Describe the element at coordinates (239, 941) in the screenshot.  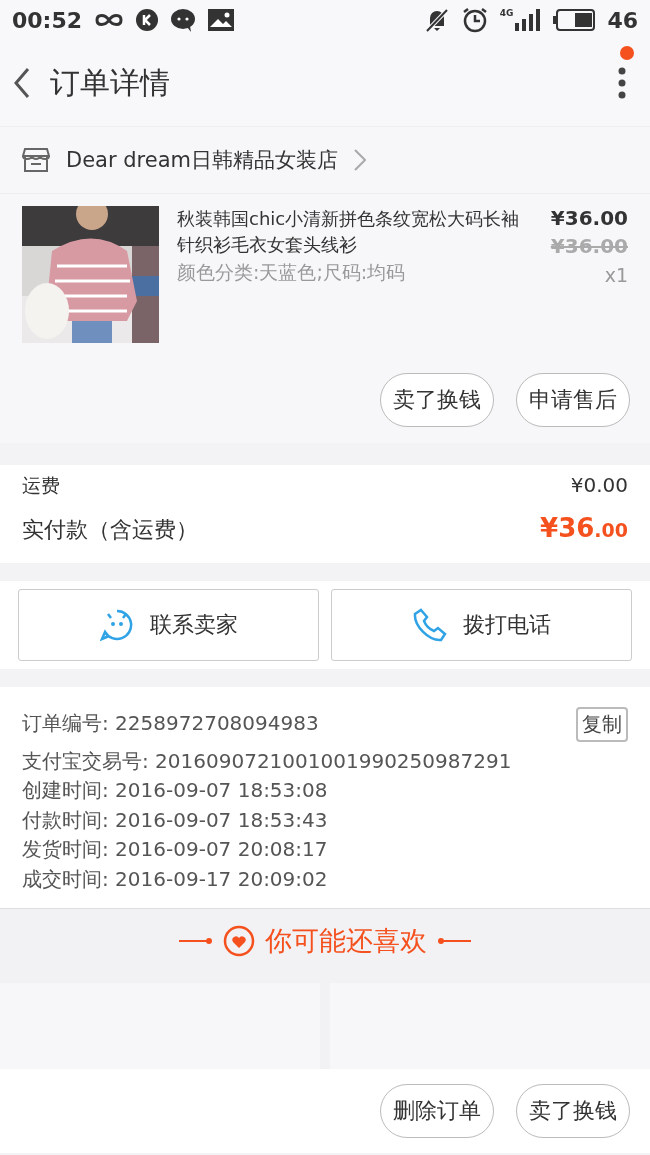
I see `heart-circle-icon` at that location.